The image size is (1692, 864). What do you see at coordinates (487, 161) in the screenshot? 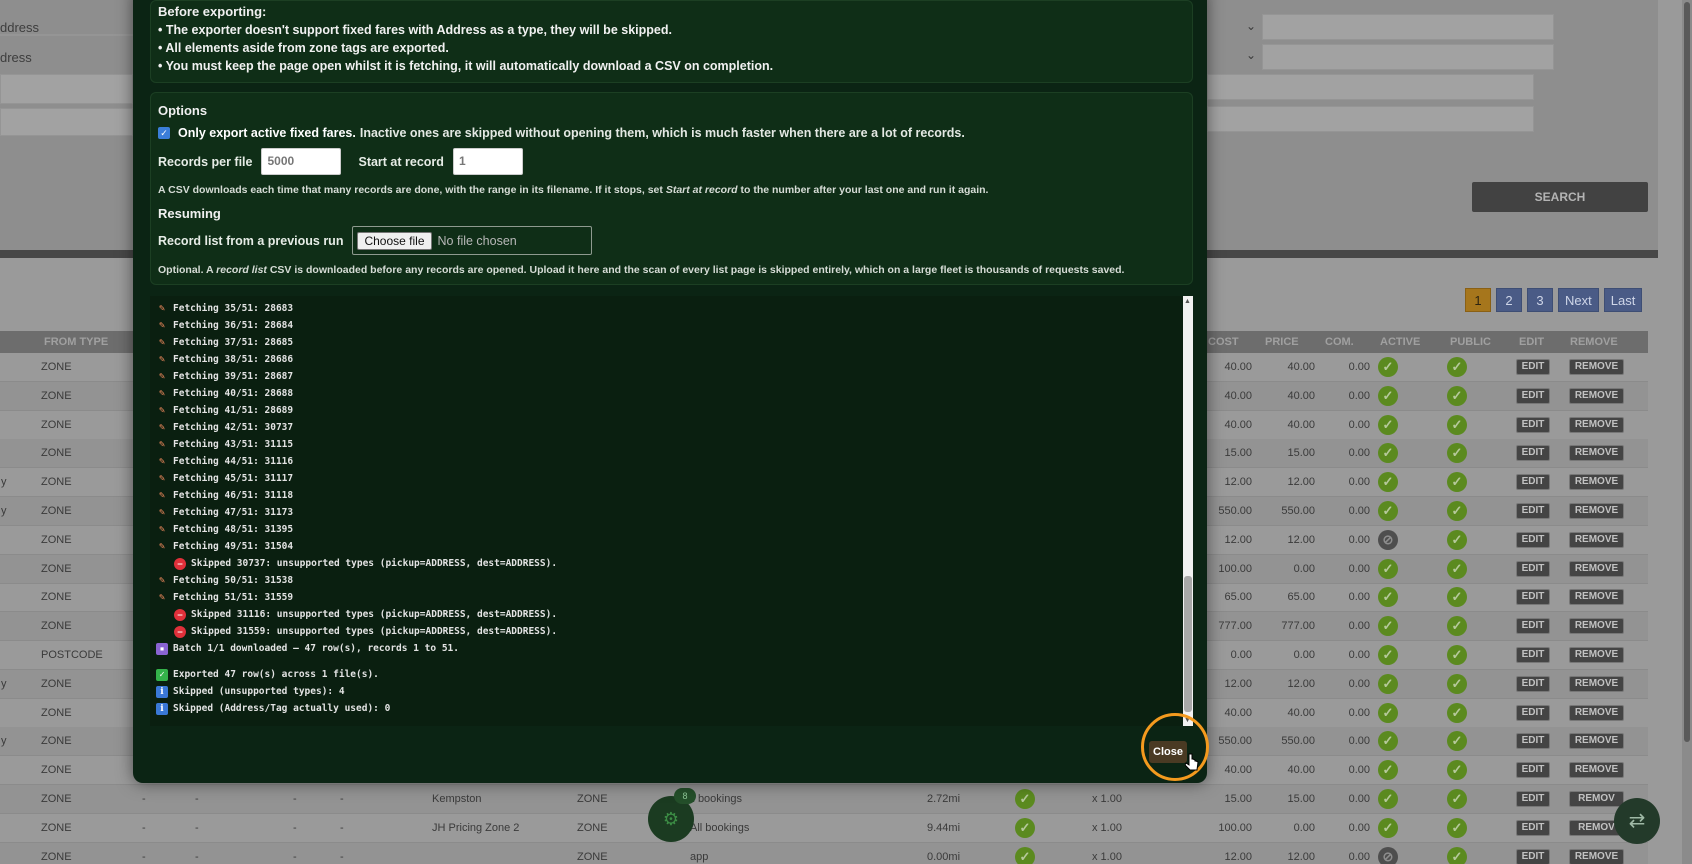
I see `start-at-record-input: 1` at bounding box center [487, 161].